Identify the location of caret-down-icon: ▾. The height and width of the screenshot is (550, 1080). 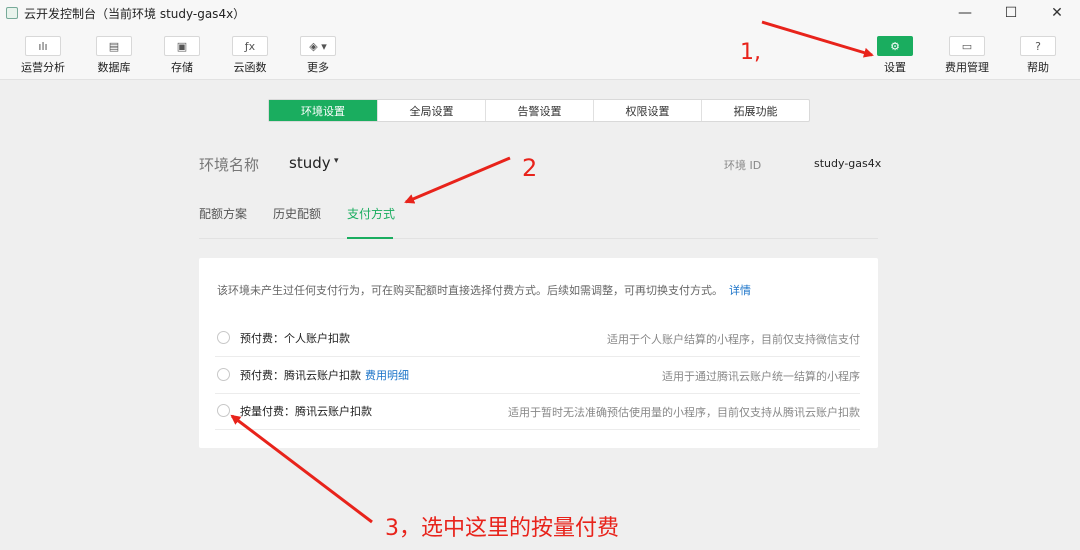
(336, 161).